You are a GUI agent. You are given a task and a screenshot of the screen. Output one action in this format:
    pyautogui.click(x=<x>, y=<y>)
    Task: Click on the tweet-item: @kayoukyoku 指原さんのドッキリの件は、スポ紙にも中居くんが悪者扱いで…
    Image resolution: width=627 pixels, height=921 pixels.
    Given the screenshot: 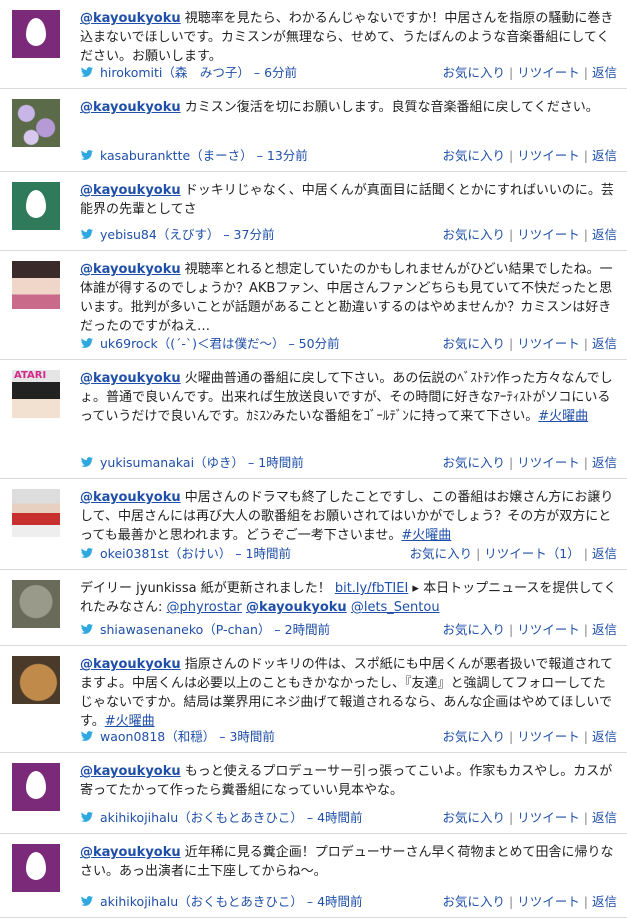 What is the action you would take?
    pyautogui.click(x=313, y=699)
    